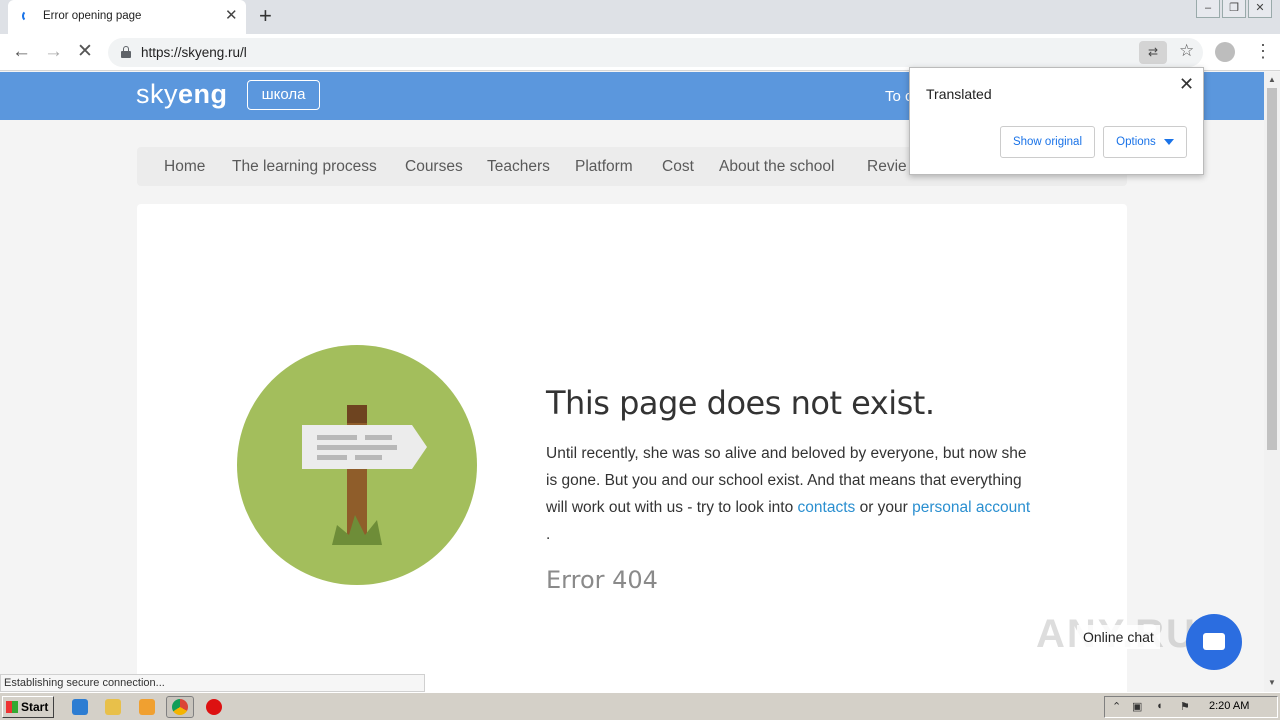 The width and height of the screenshot is (1280, 720). I want to click on scroll-up-icon: ▲, so click(1272, 79).